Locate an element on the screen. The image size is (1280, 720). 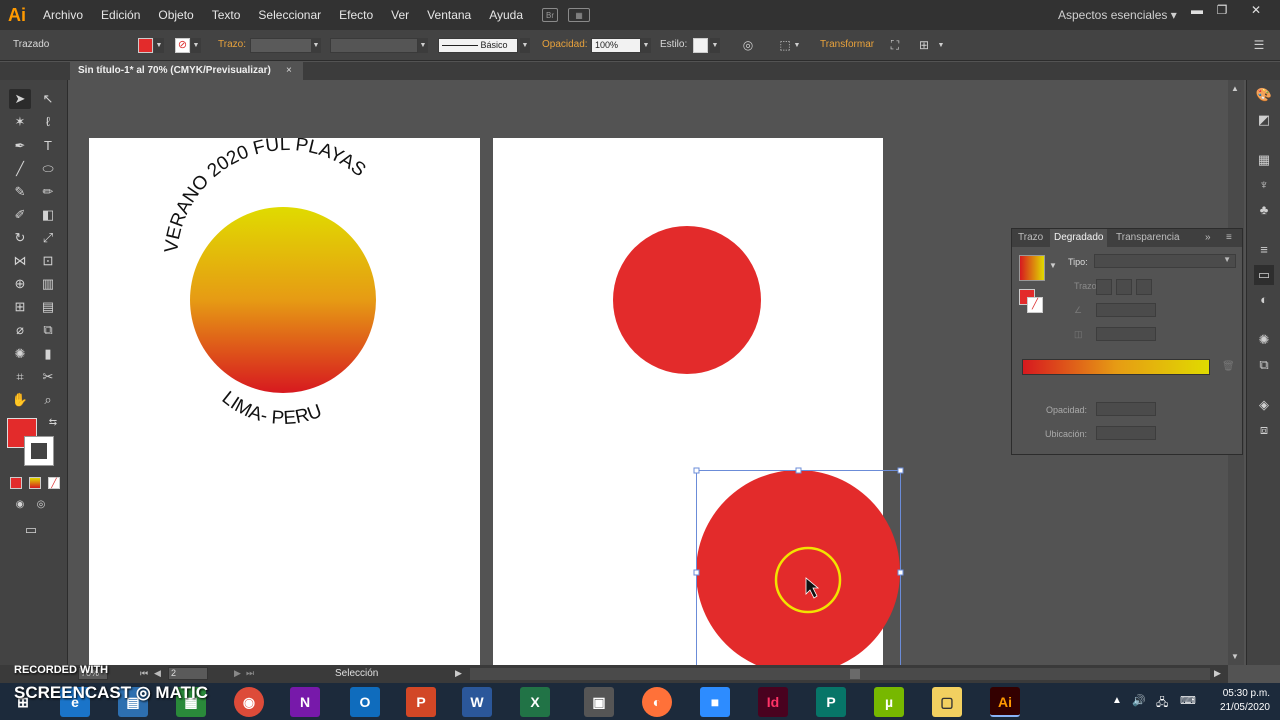
style-dropdown-icon: ▼ is located at coordinates (715, 45).